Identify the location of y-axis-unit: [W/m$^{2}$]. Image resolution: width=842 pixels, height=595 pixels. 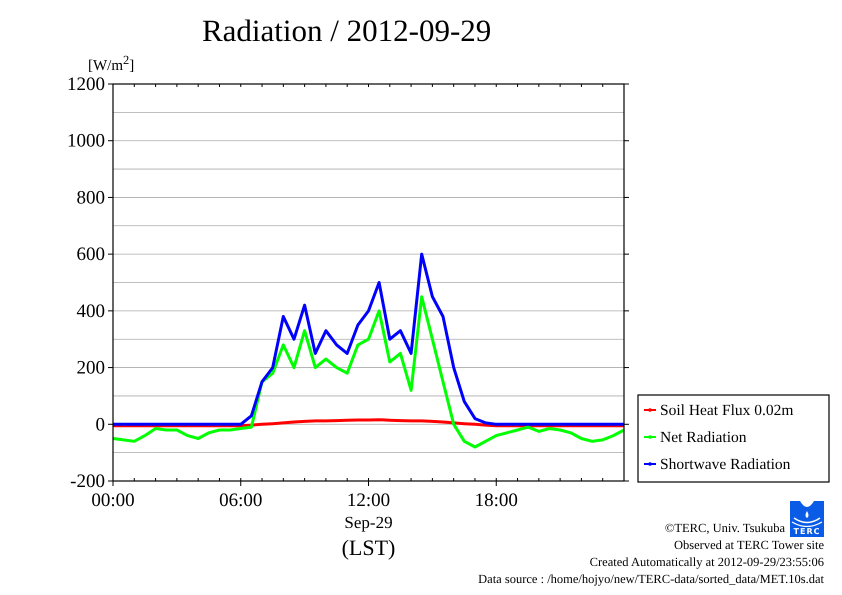
(111, 66).